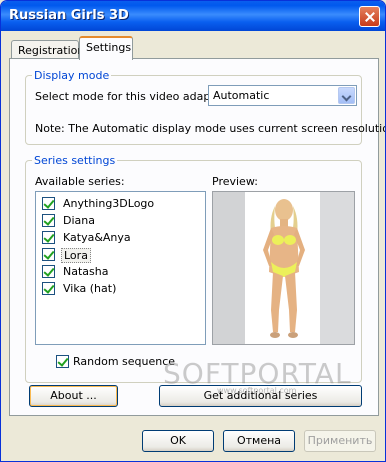 The height and width of the screenshot is (462, 386). Describe the element at coordinates (257, 390) in the screenshot. I see `watermark-url: www.softportal.com` at that location.